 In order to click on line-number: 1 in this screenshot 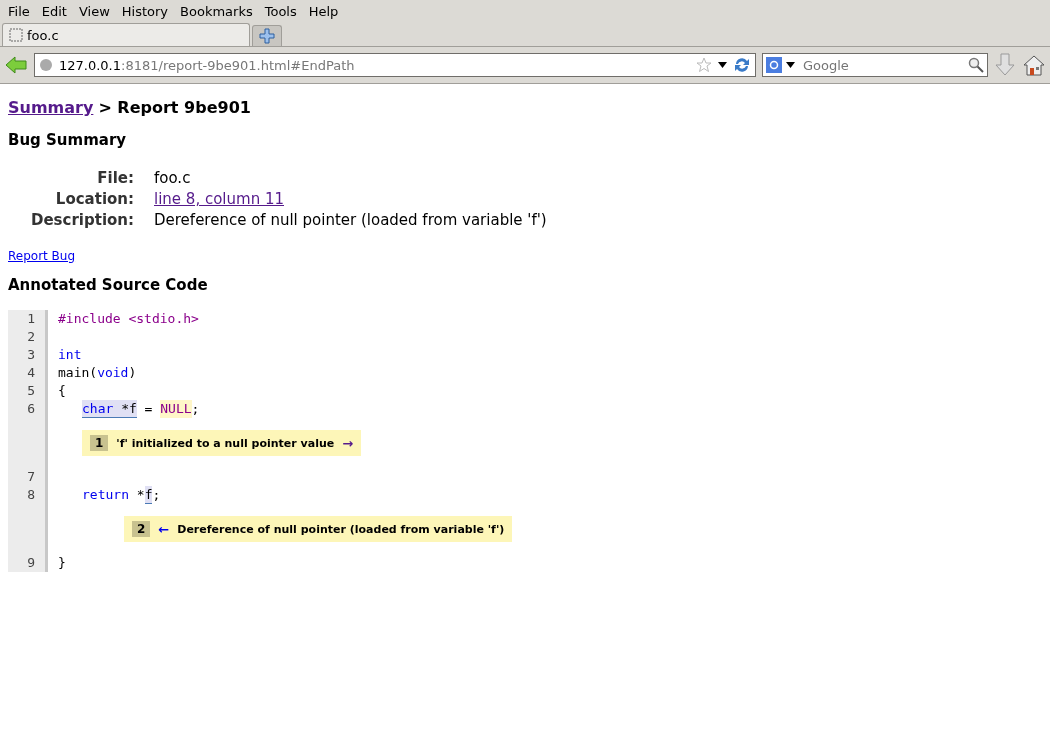, I will do `click(28, 319)`.